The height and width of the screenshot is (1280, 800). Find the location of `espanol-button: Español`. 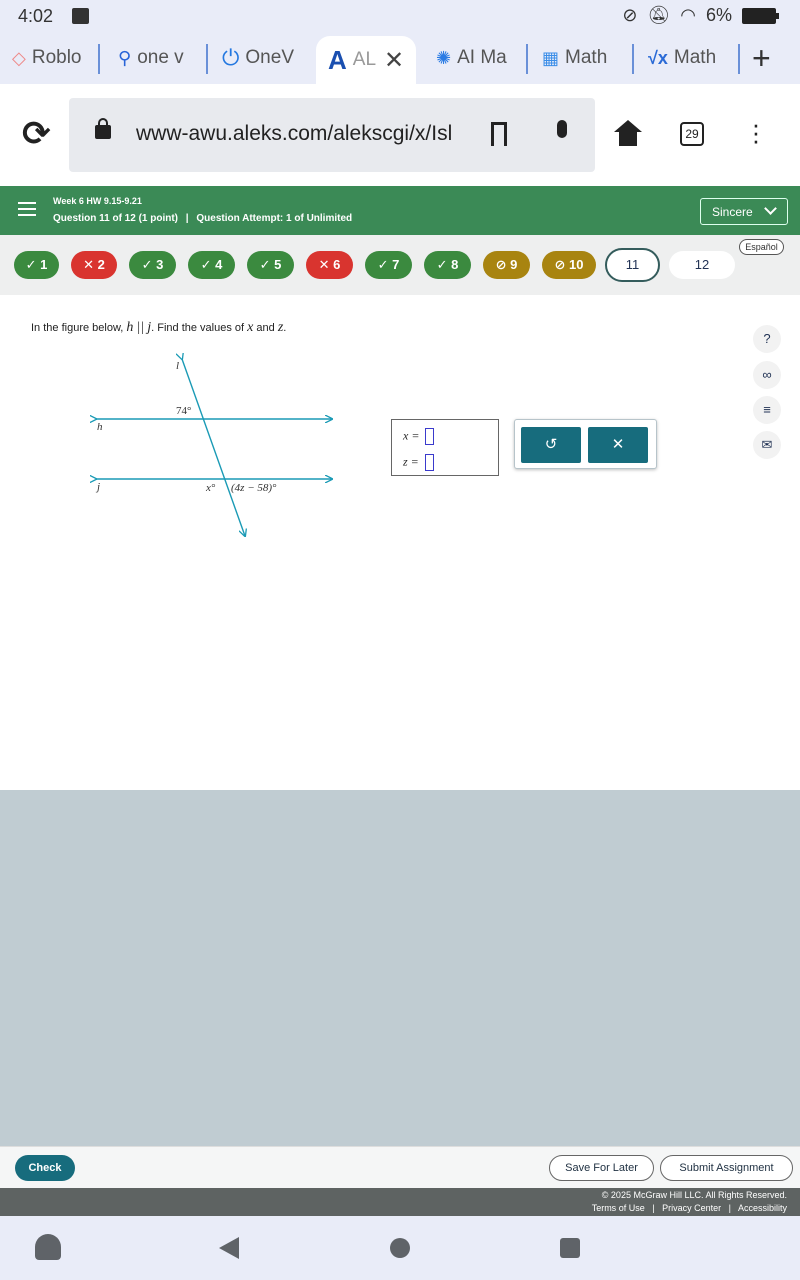

espanol-button: Español is located at coordinates (761, 247).